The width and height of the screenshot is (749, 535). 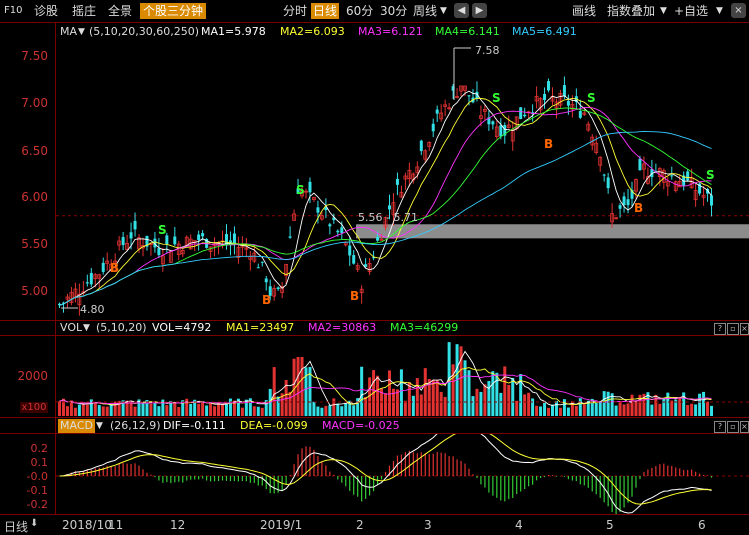 What do you see at coordinates (584, 11) in the screenshot?
I see `draw-line-button: 画线` at bounding box center [584, 11].